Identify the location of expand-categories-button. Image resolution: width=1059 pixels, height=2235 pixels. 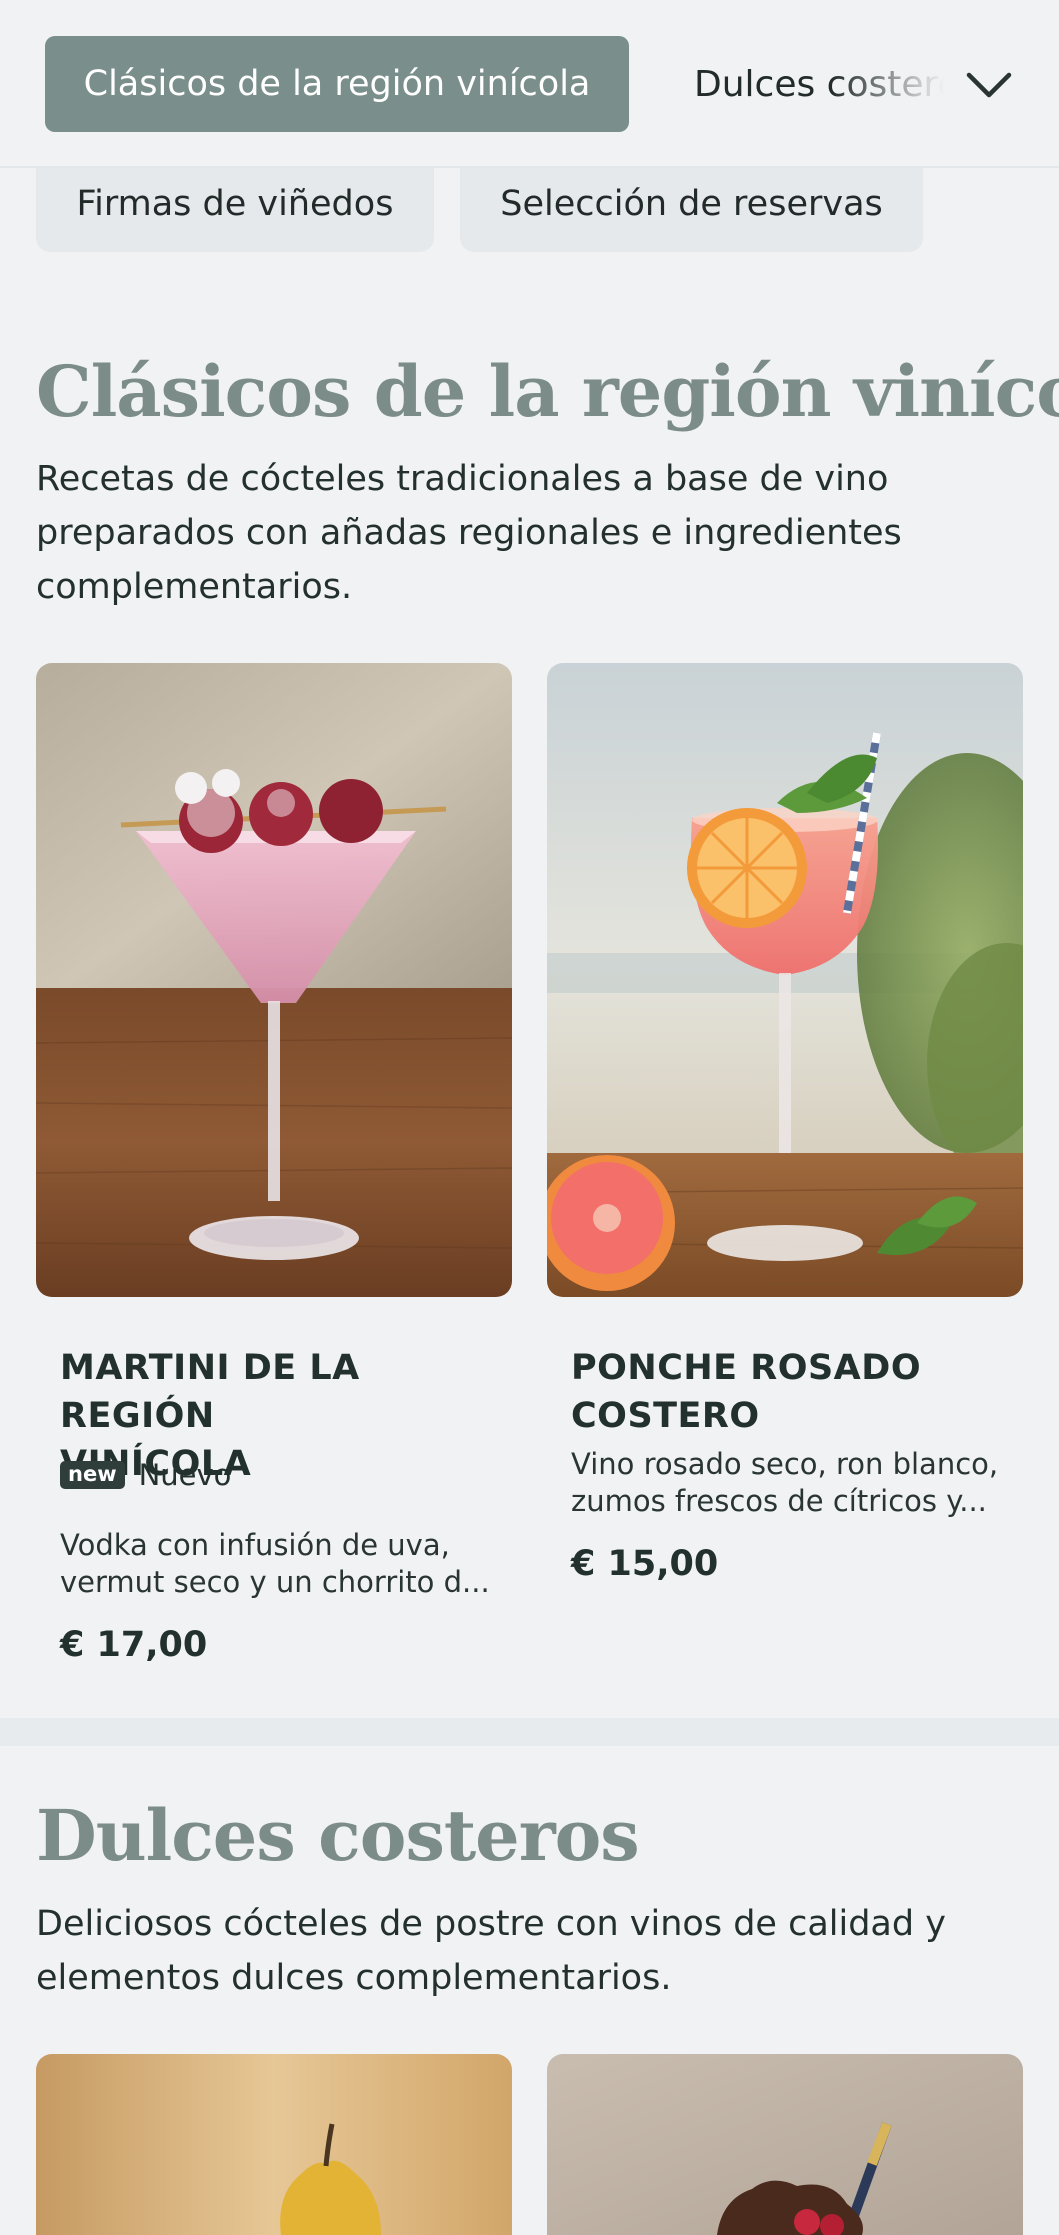
(989, 85).